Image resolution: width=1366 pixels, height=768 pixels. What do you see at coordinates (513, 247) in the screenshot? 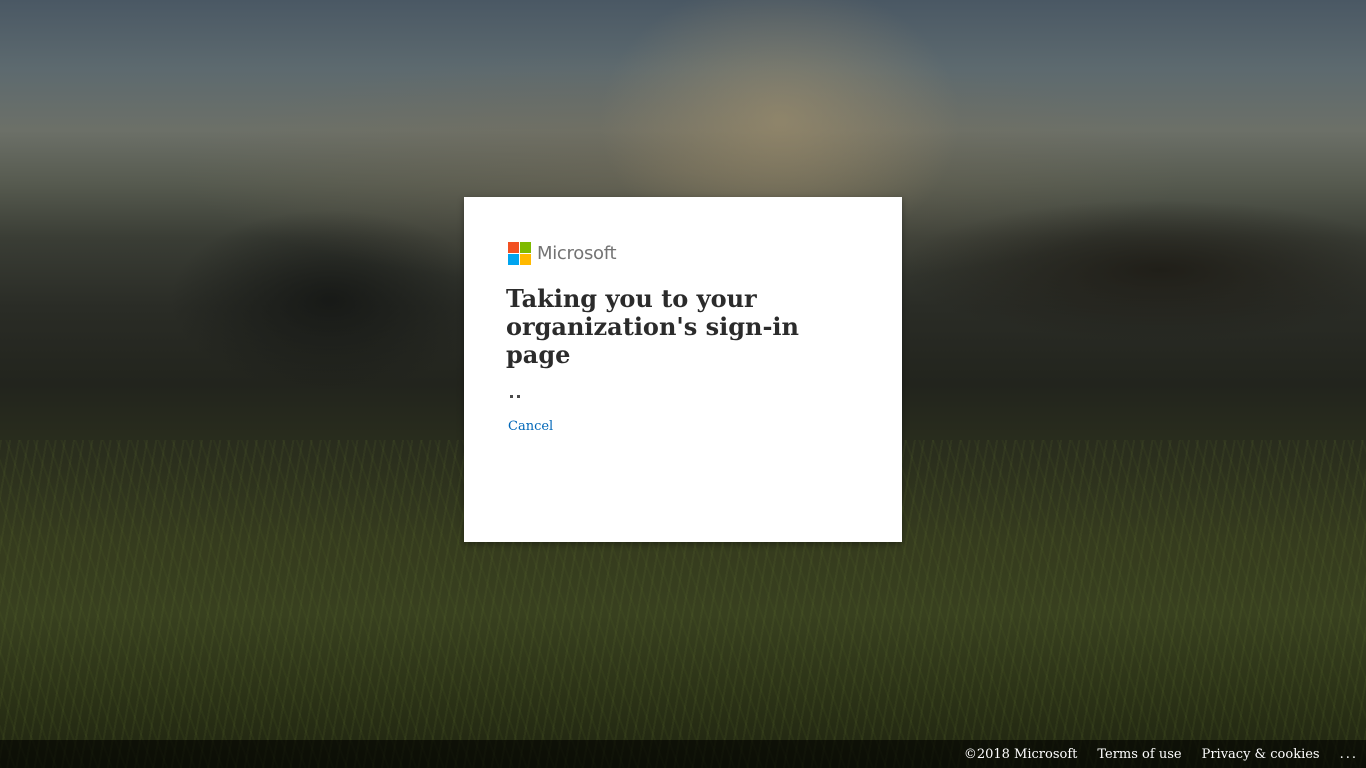
I see `logo-square-red` at bounding box center [513, 247].